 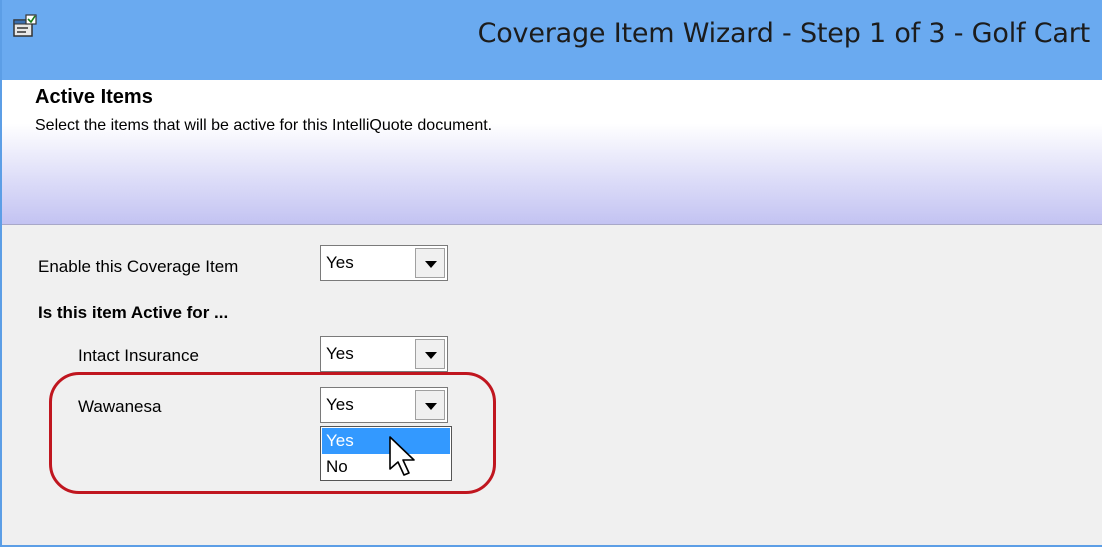 What do you see at coordinates (384, 354) in the screenshot?
I see `intact-insurance-select: Yes` at bounding box center [384, 354].